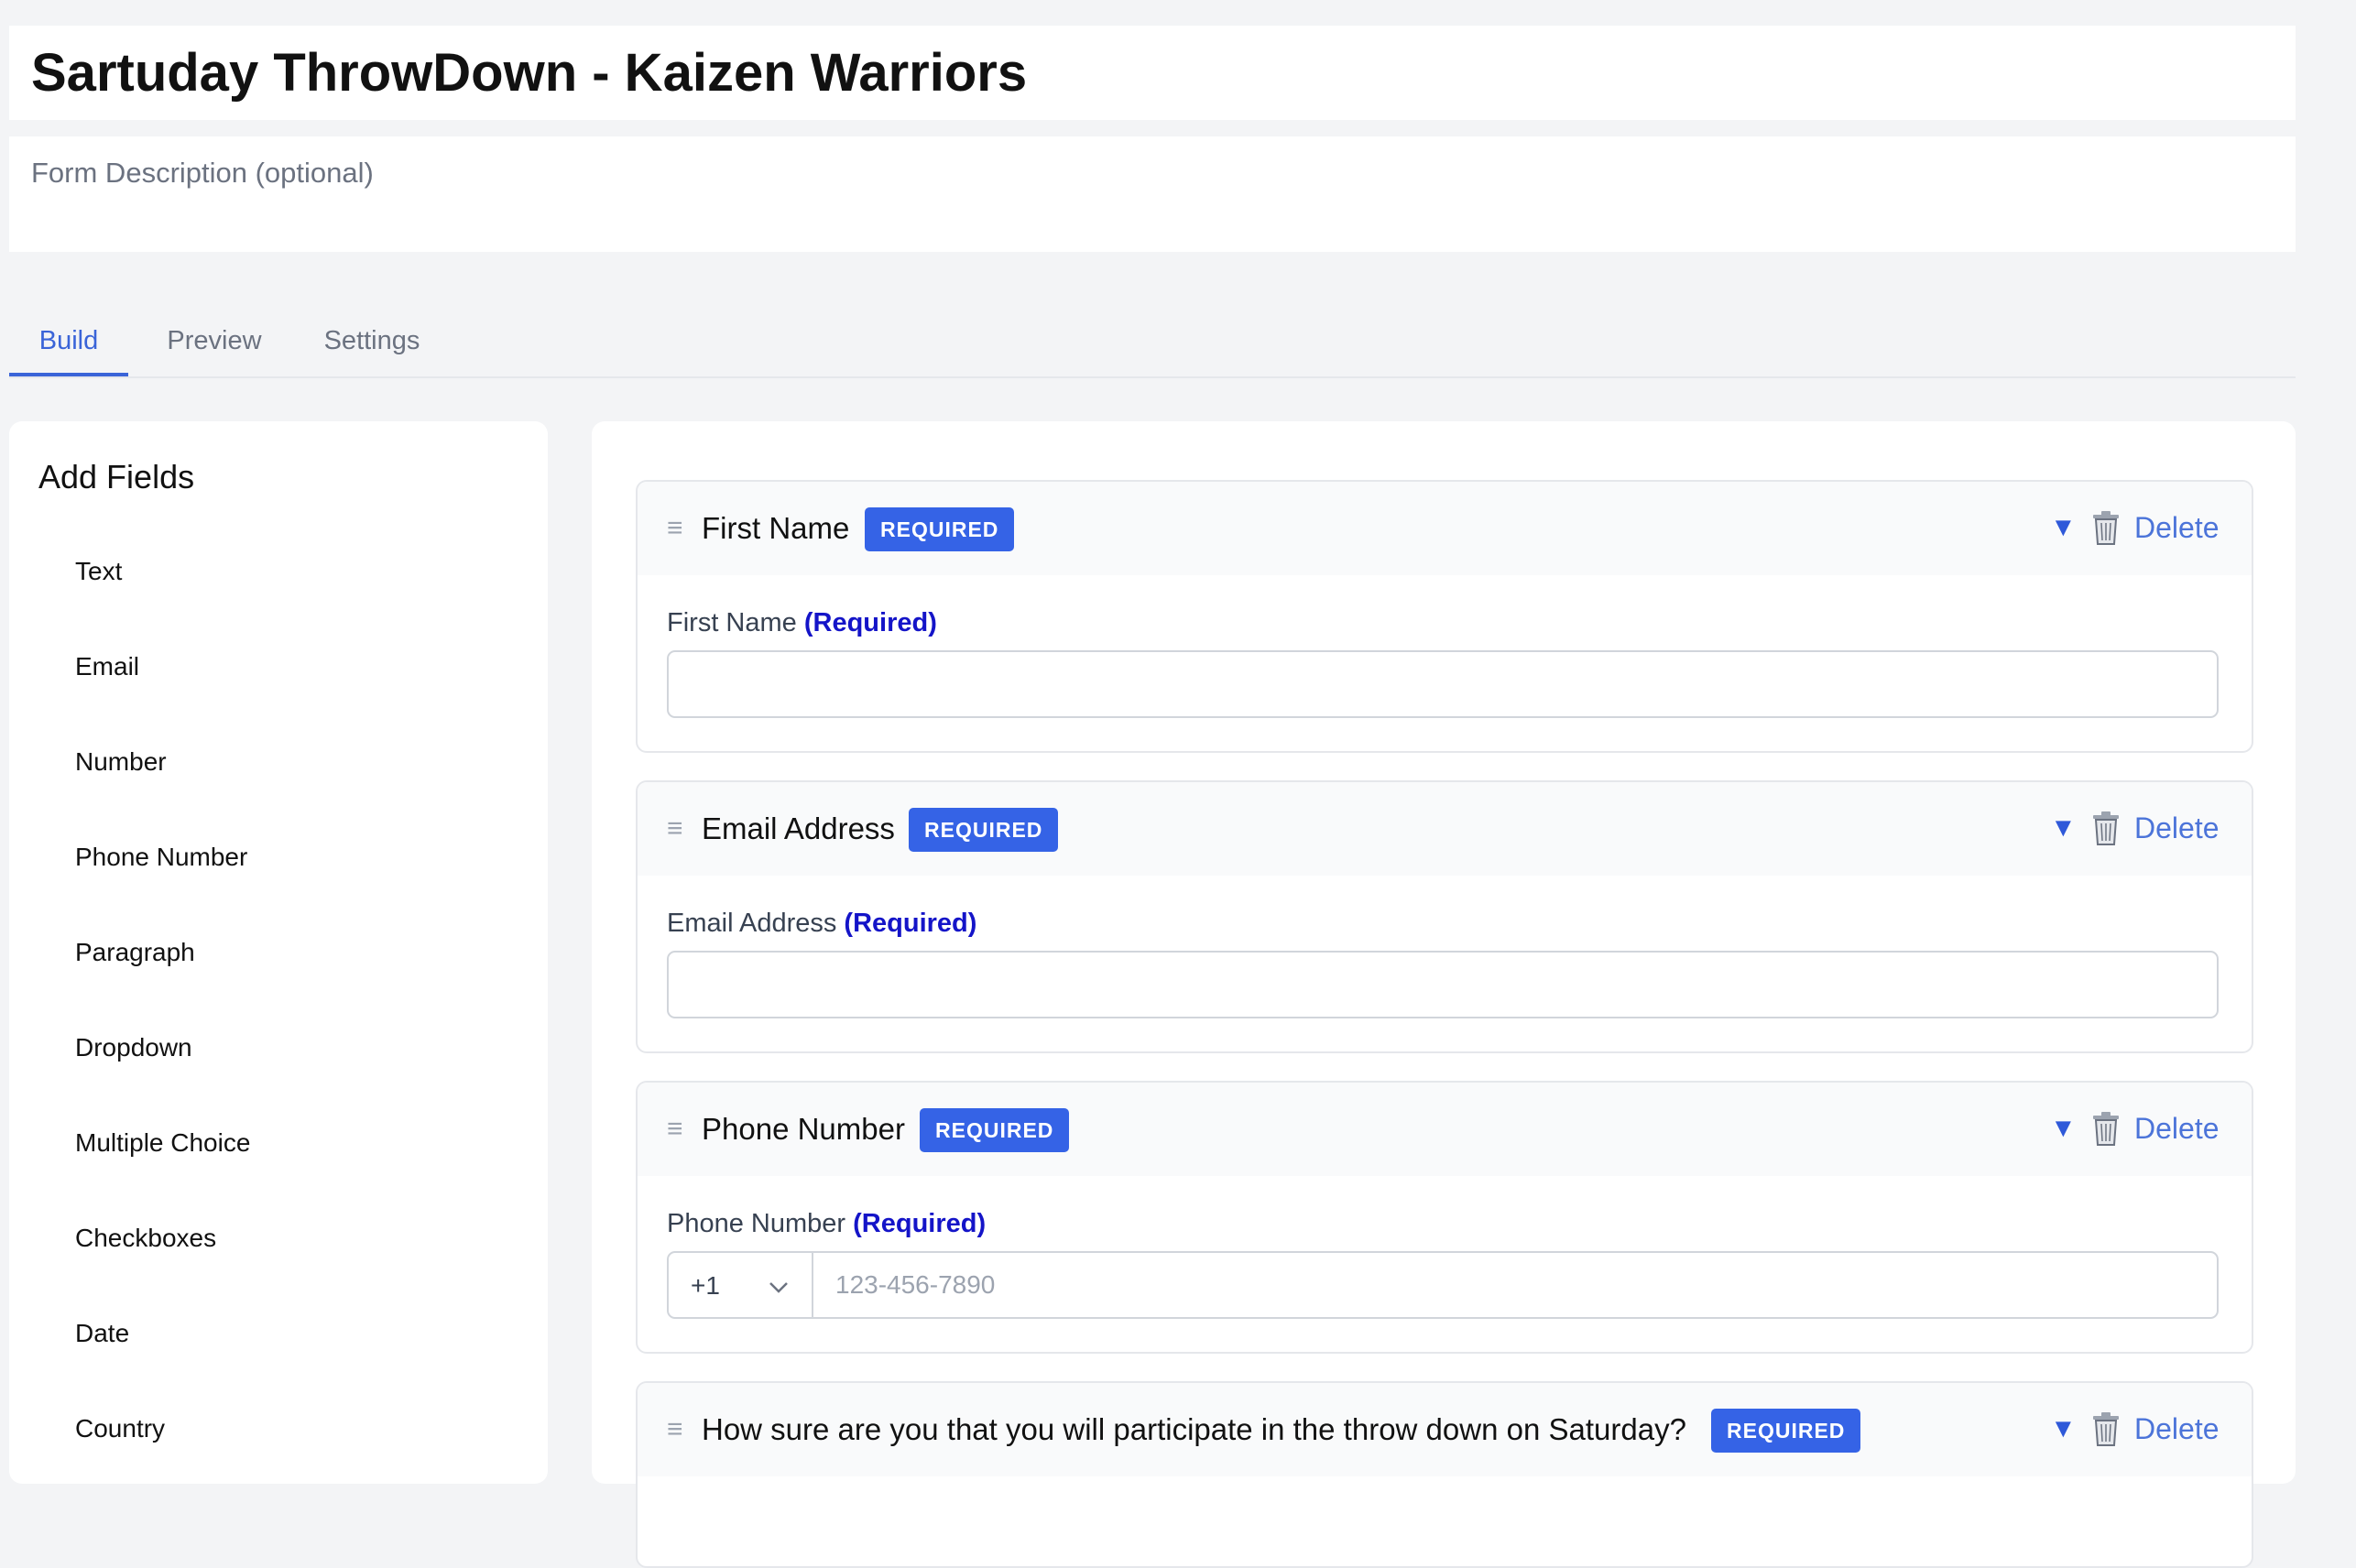 Image resolution: width=2356 pixels, height=1568 pixels. What do you see at coordinates (162, 1143) in the screenshot?
I see `field-type-multiple-choice: Multiple Choice` at bounding box center [162, 1143].